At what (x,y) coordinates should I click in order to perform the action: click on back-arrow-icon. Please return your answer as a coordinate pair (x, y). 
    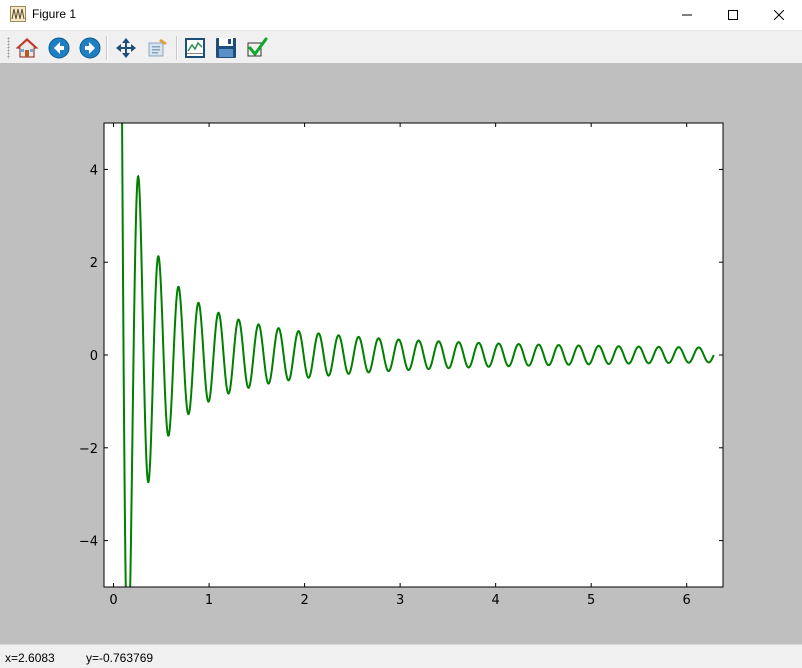
    Looking at the image, I should click on (59, 48).